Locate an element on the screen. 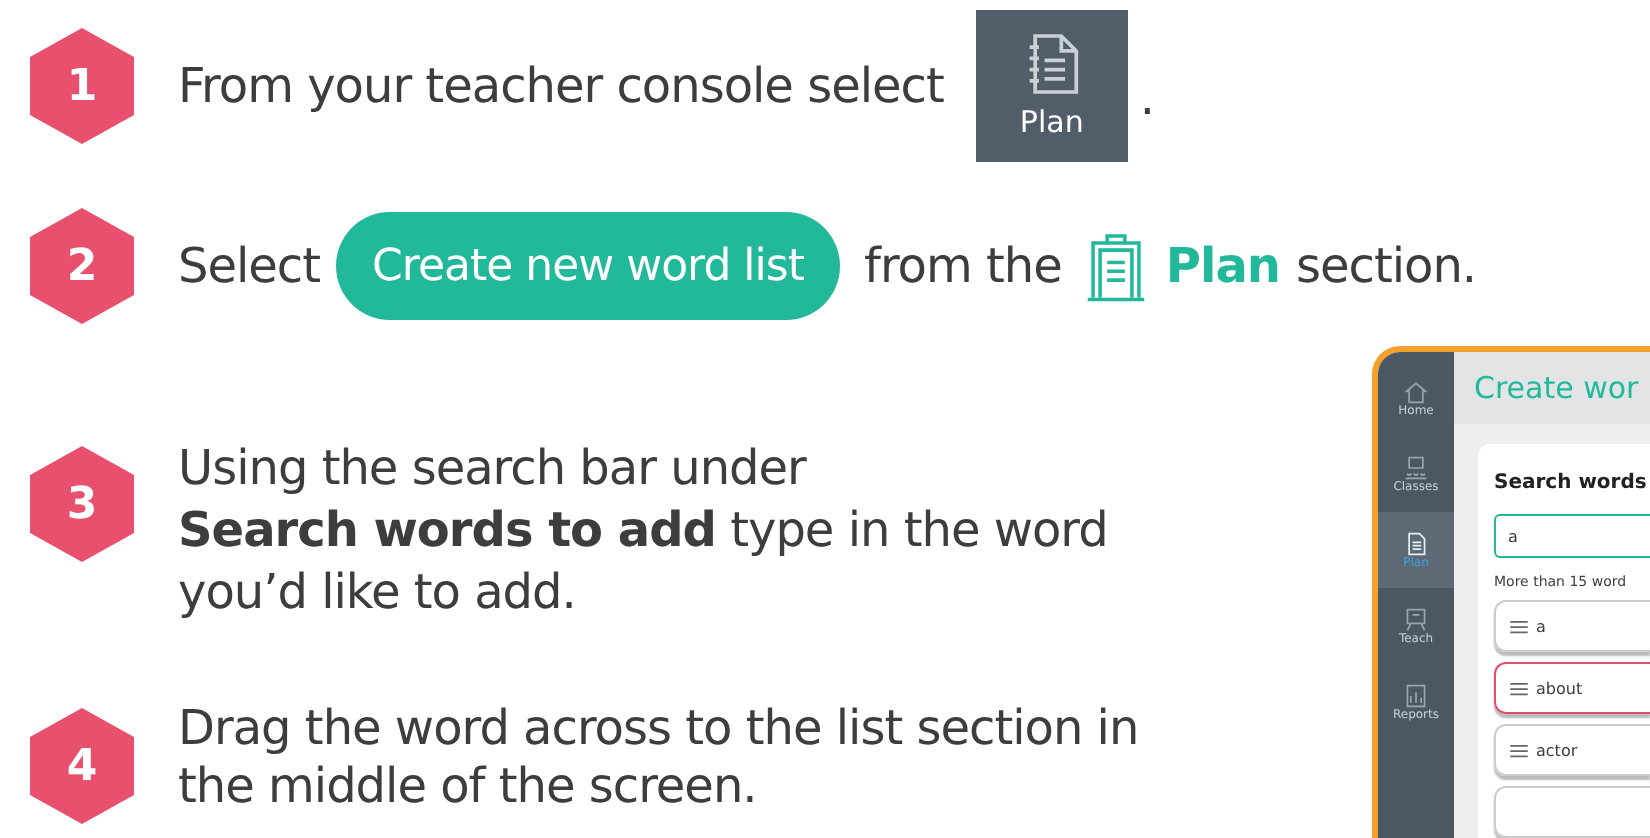 The image size is (1650, 838). clipboard-icon is located at coordinates (1115, 266).